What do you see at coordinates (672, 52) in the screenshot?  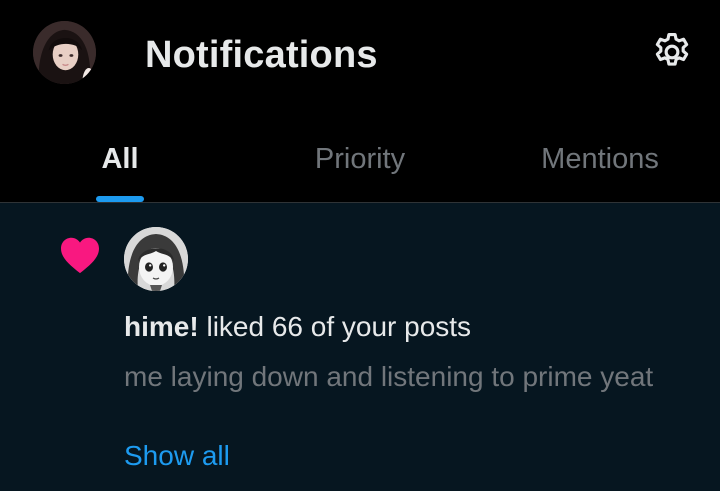 I see `gear-icon` at bounding box center [672, 52].